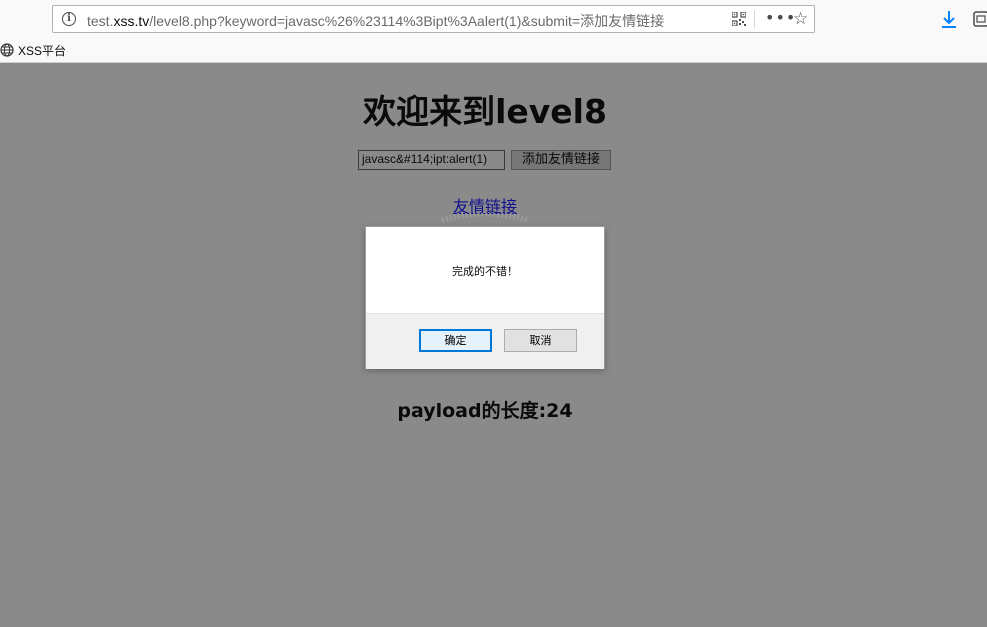 The width and height of the screenshot is (987, 627). What do you see at coordinates (100, 21) in the screenshot?
I see `url-prefix: test.` at bounding box center [100, 21].